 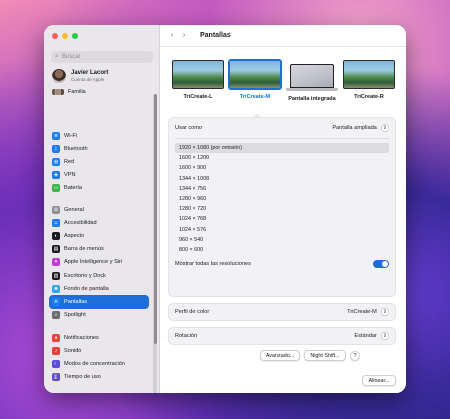 I want to click on usage-select: Pantalla ampliada ⇕, so click(x=360, y=128).